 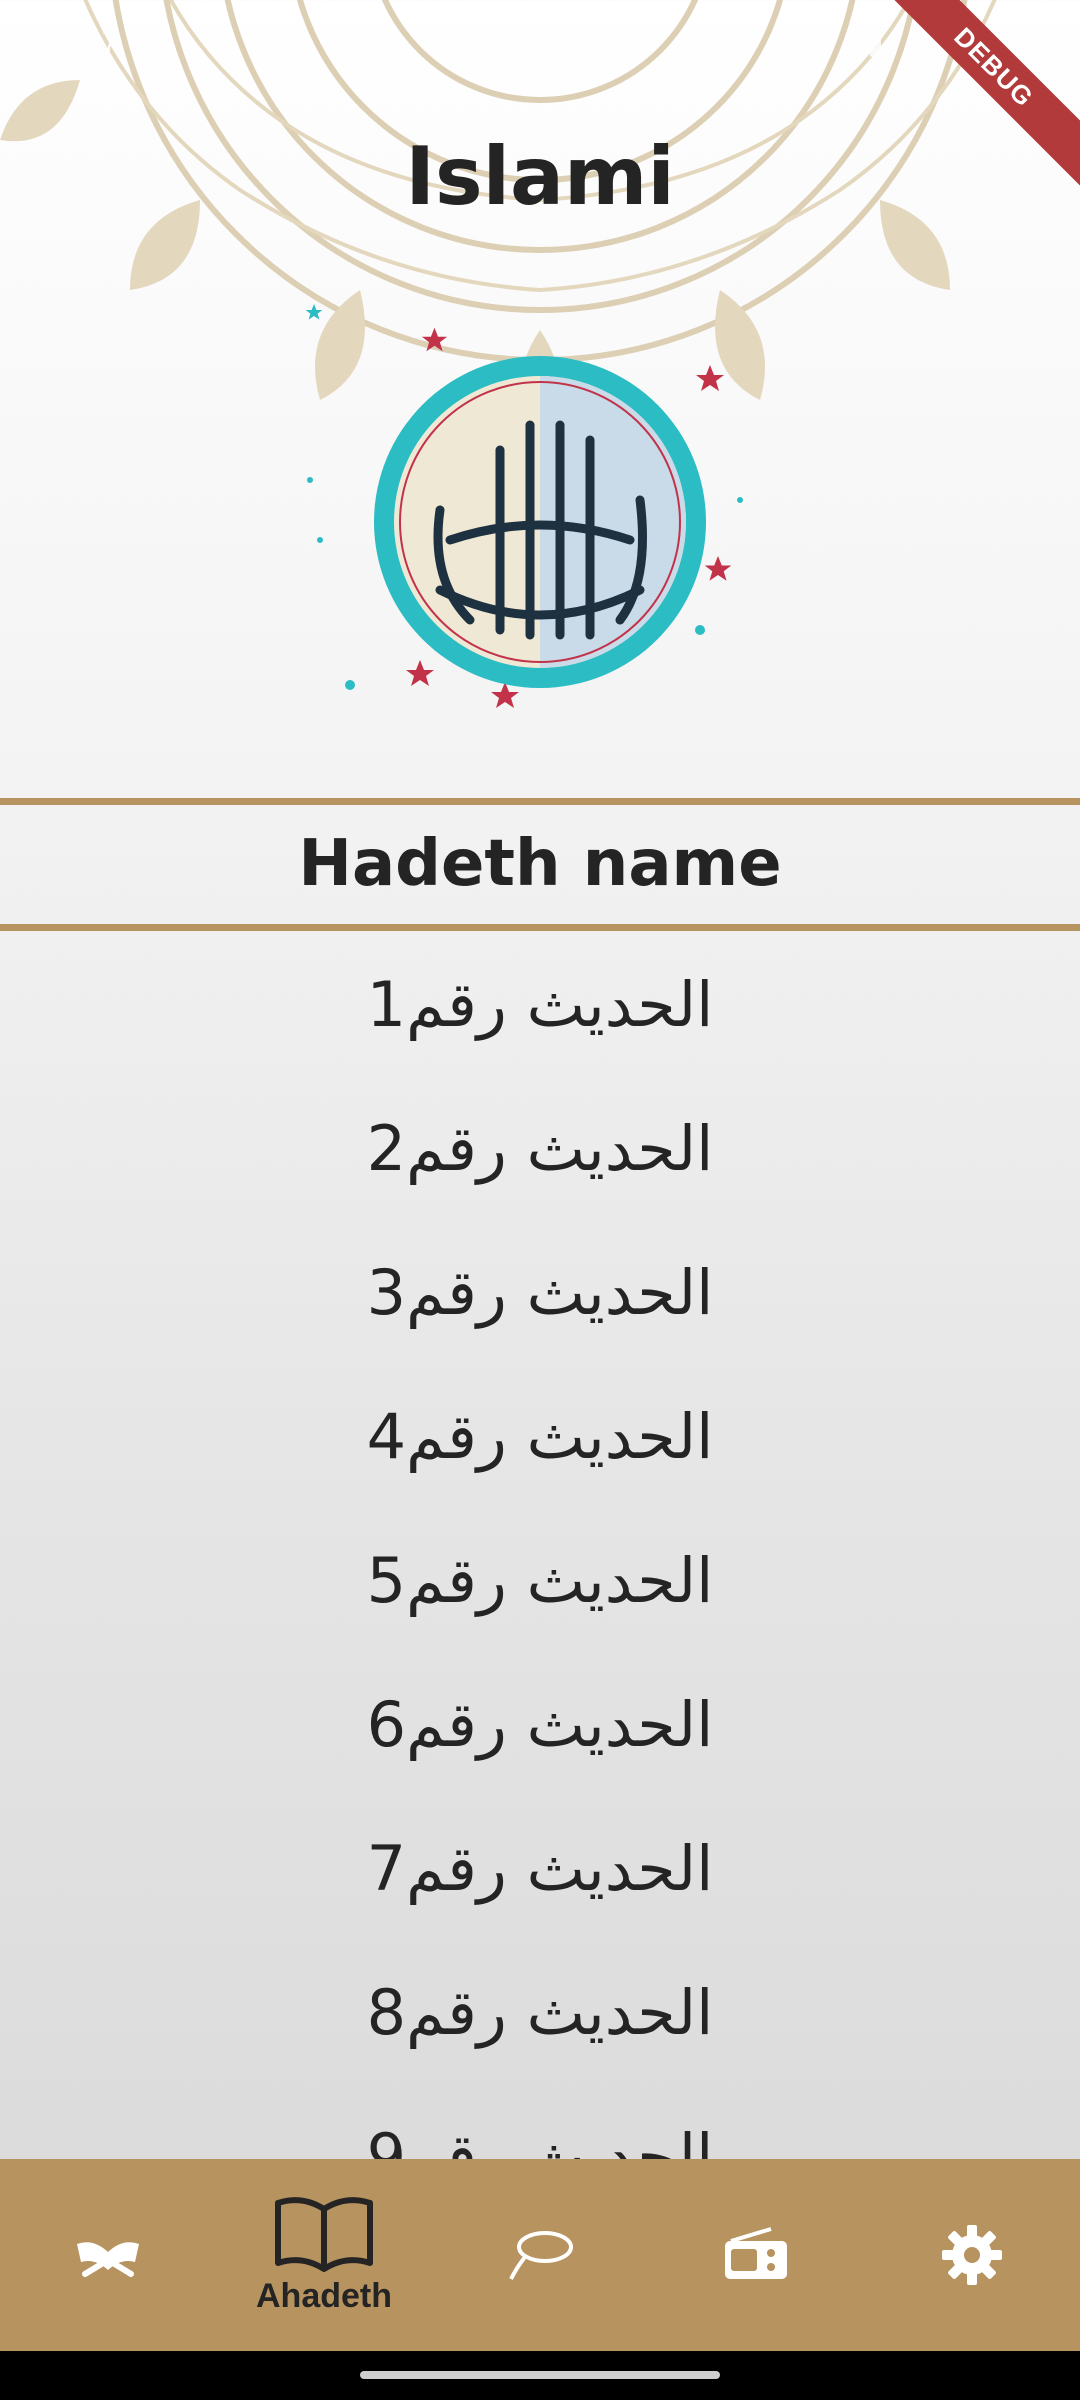 What do you see at coordinates (540, 864) in the screenshot?
I see `hadeth-header-title: Hadeth name` at bounding box center [540, 864].